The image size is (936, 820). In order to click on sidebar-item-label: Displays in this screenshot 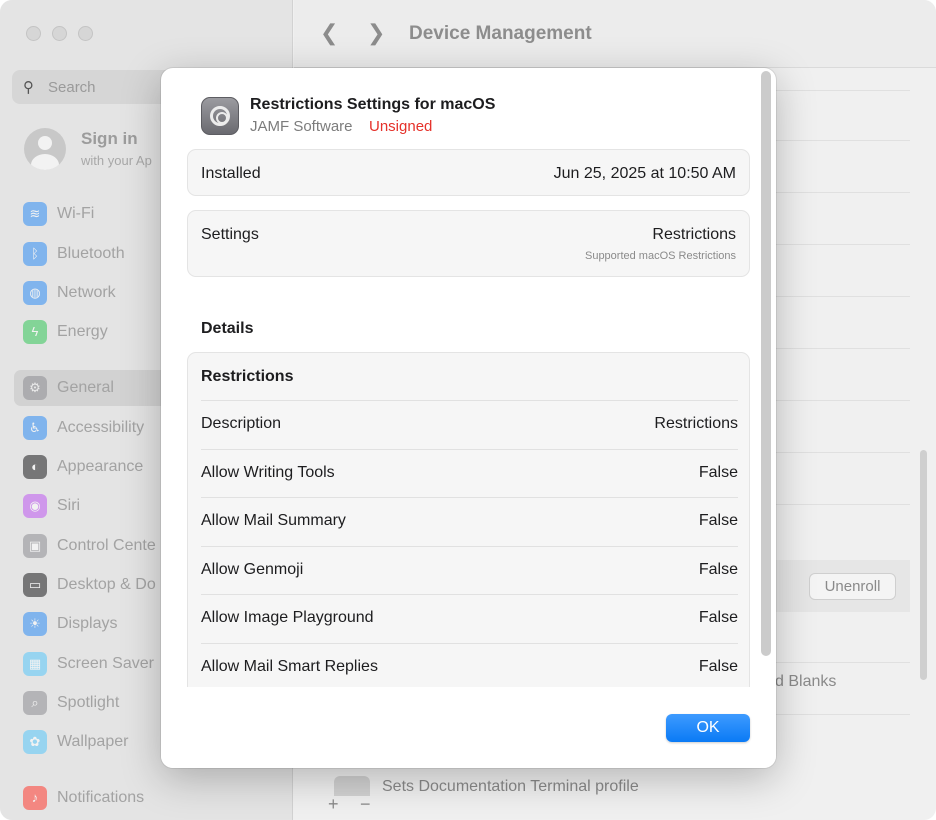, I will do `click(87, 623)`.